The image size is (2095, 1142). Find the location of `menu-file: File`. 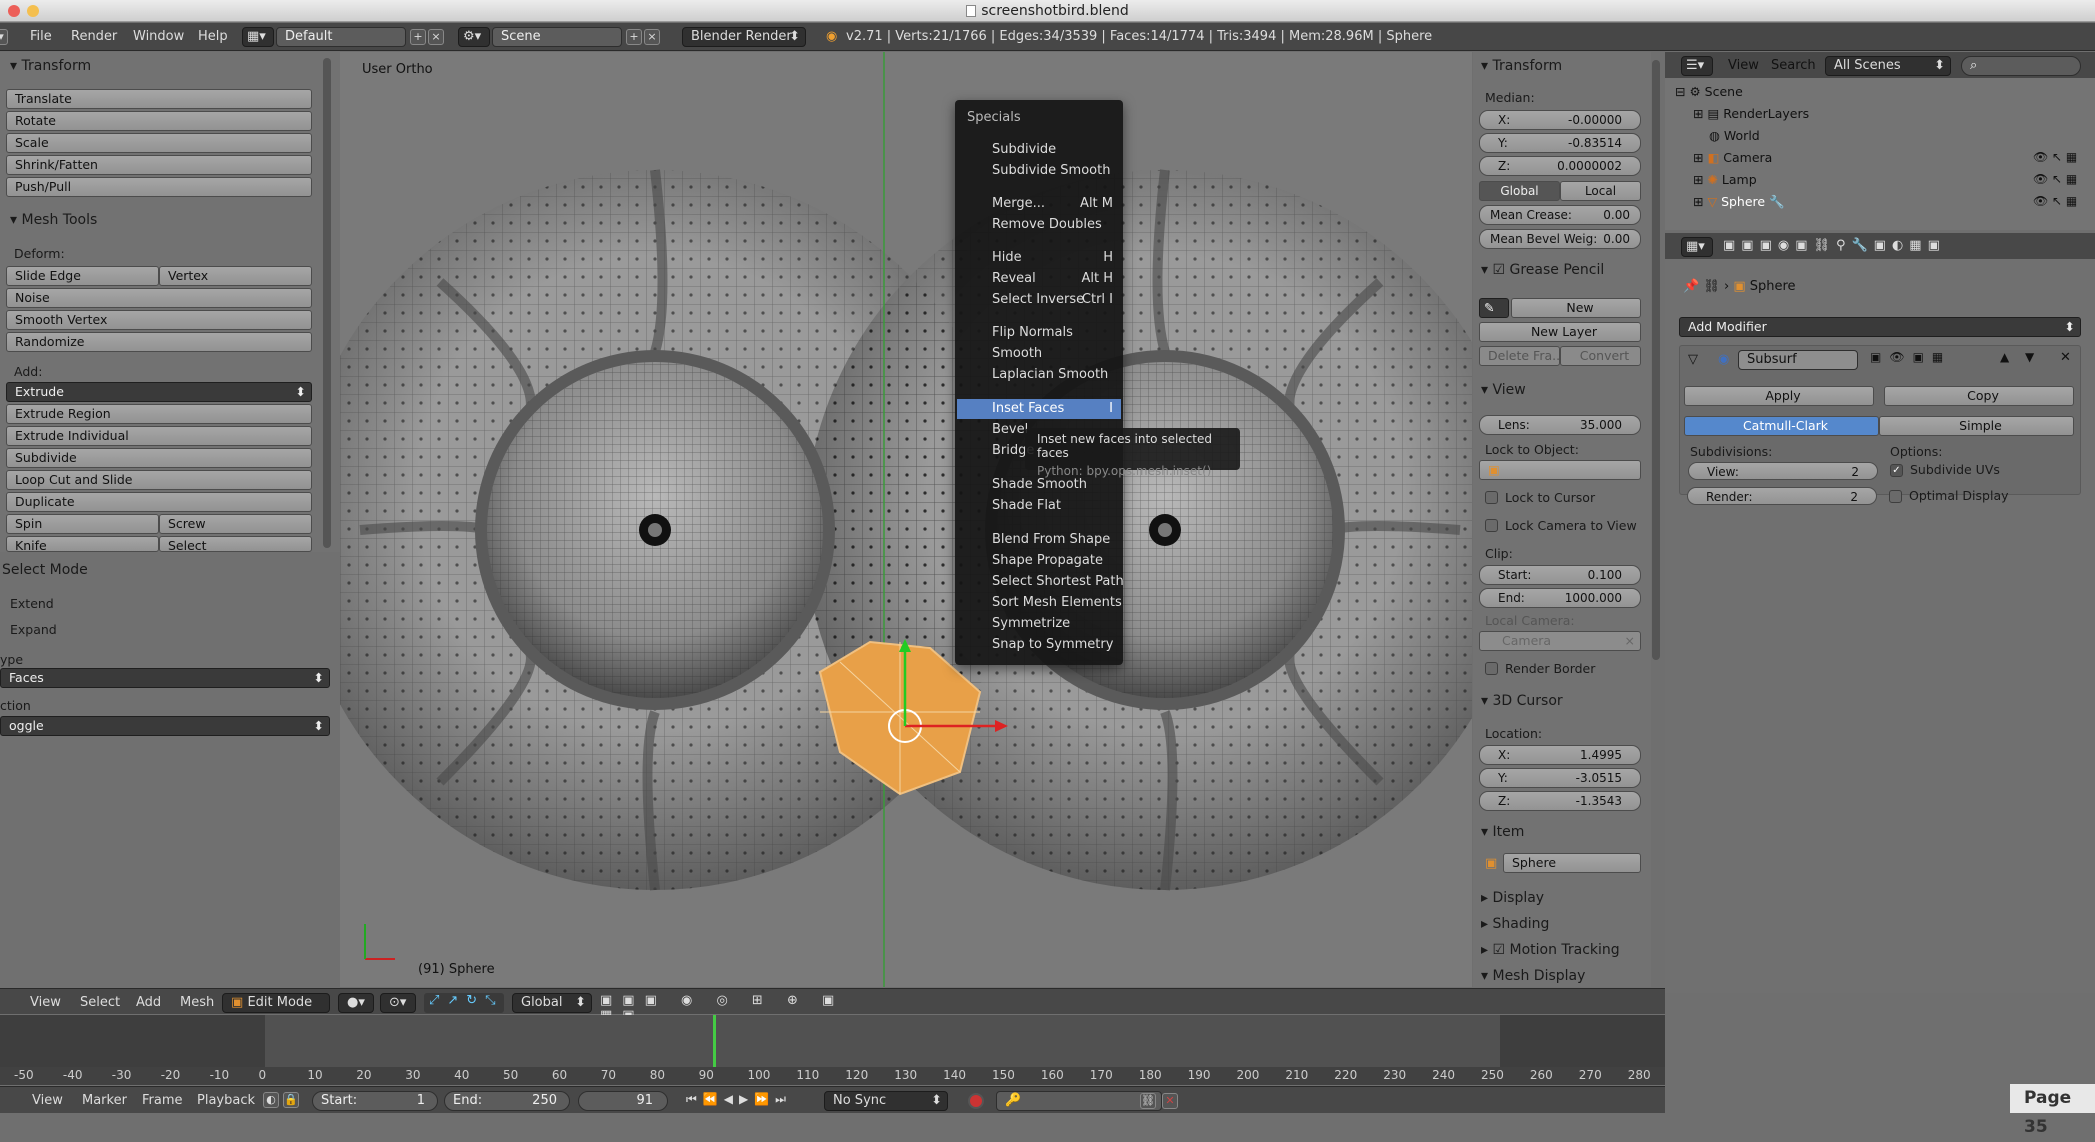

menu-file: File is located at coordinates (41, 36).